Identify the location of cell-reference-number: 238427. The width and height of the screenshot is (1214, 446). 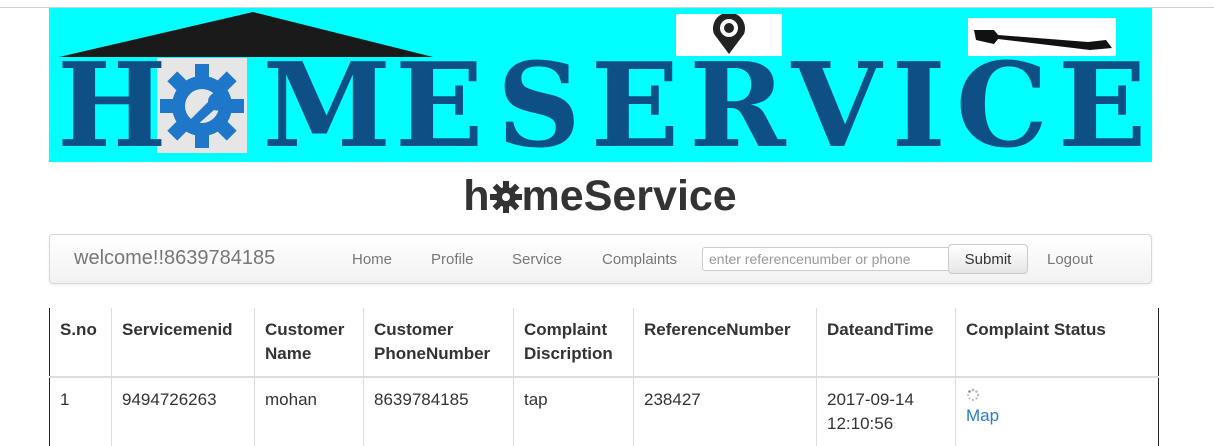
(725, 411).